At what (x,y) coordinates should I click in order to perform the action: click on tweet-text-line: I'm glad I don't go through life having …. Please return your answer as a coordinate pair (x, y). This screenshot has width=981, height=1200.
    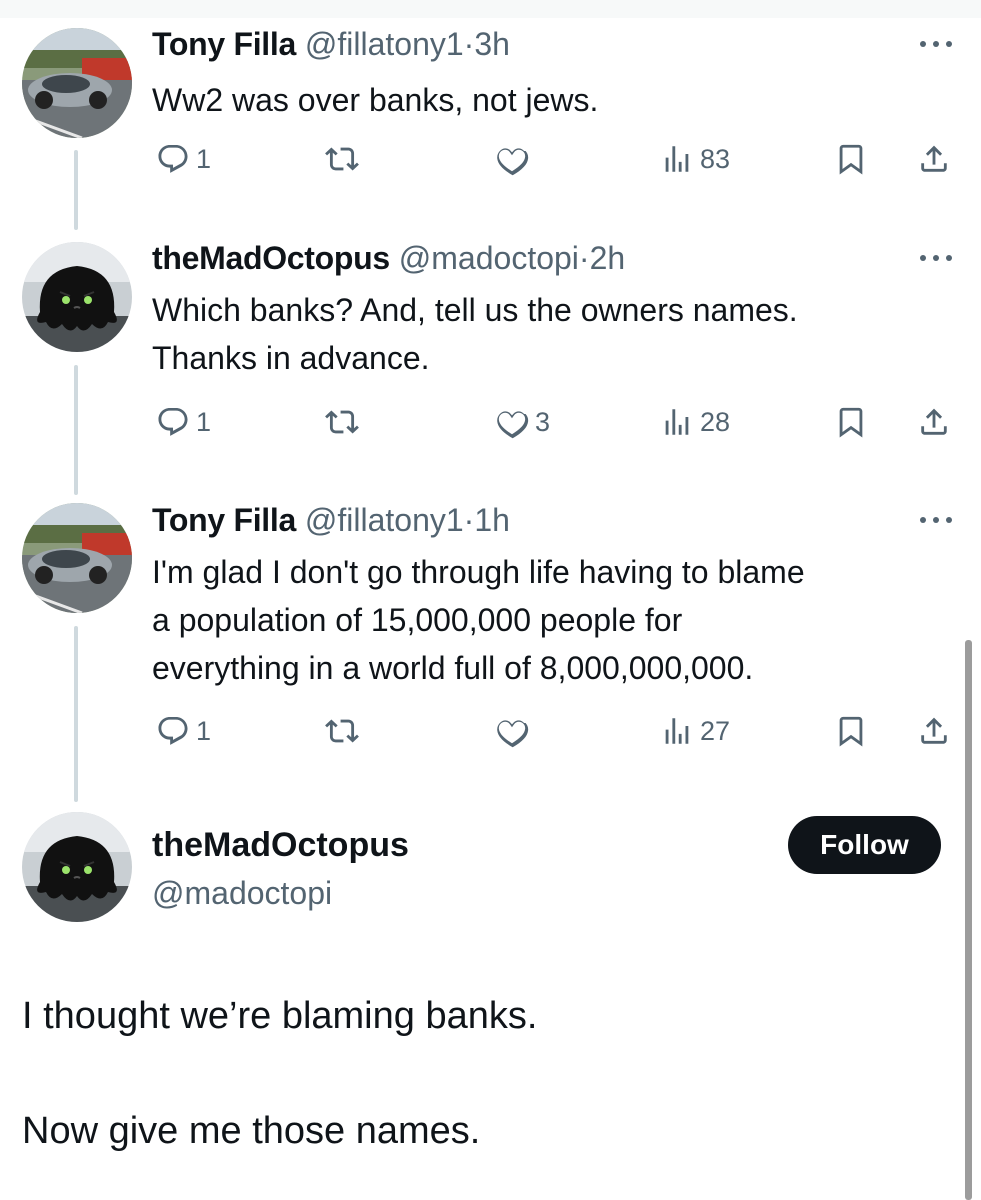
    Looking at the image, I should click on (478, 572).